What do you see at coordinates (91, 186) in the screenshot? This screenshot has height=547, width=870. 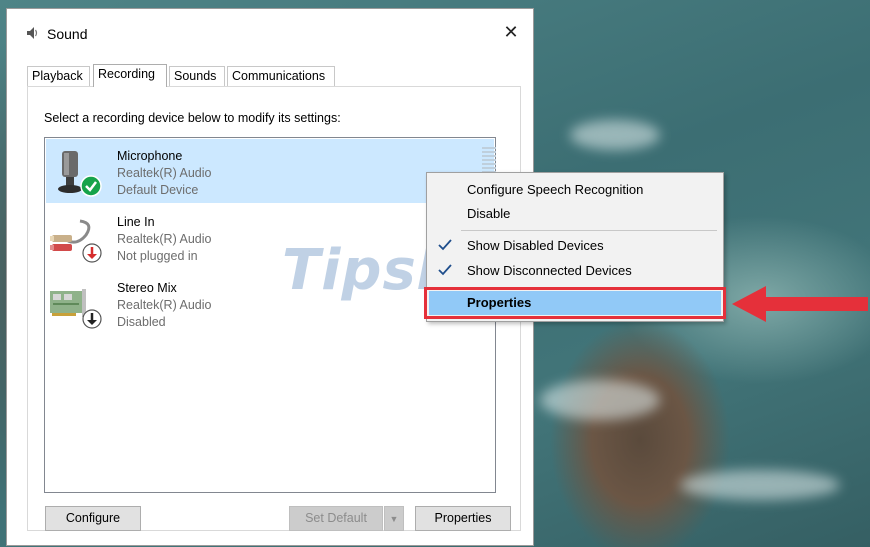 I see `default-check-badge-icon` at bounding box center [91, 186].